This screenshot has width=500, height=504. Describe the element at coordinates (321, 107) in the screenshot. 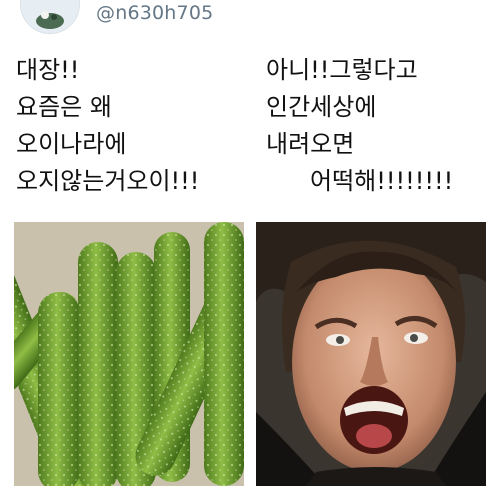

I see `caption-line: 인간세상에` at that location.